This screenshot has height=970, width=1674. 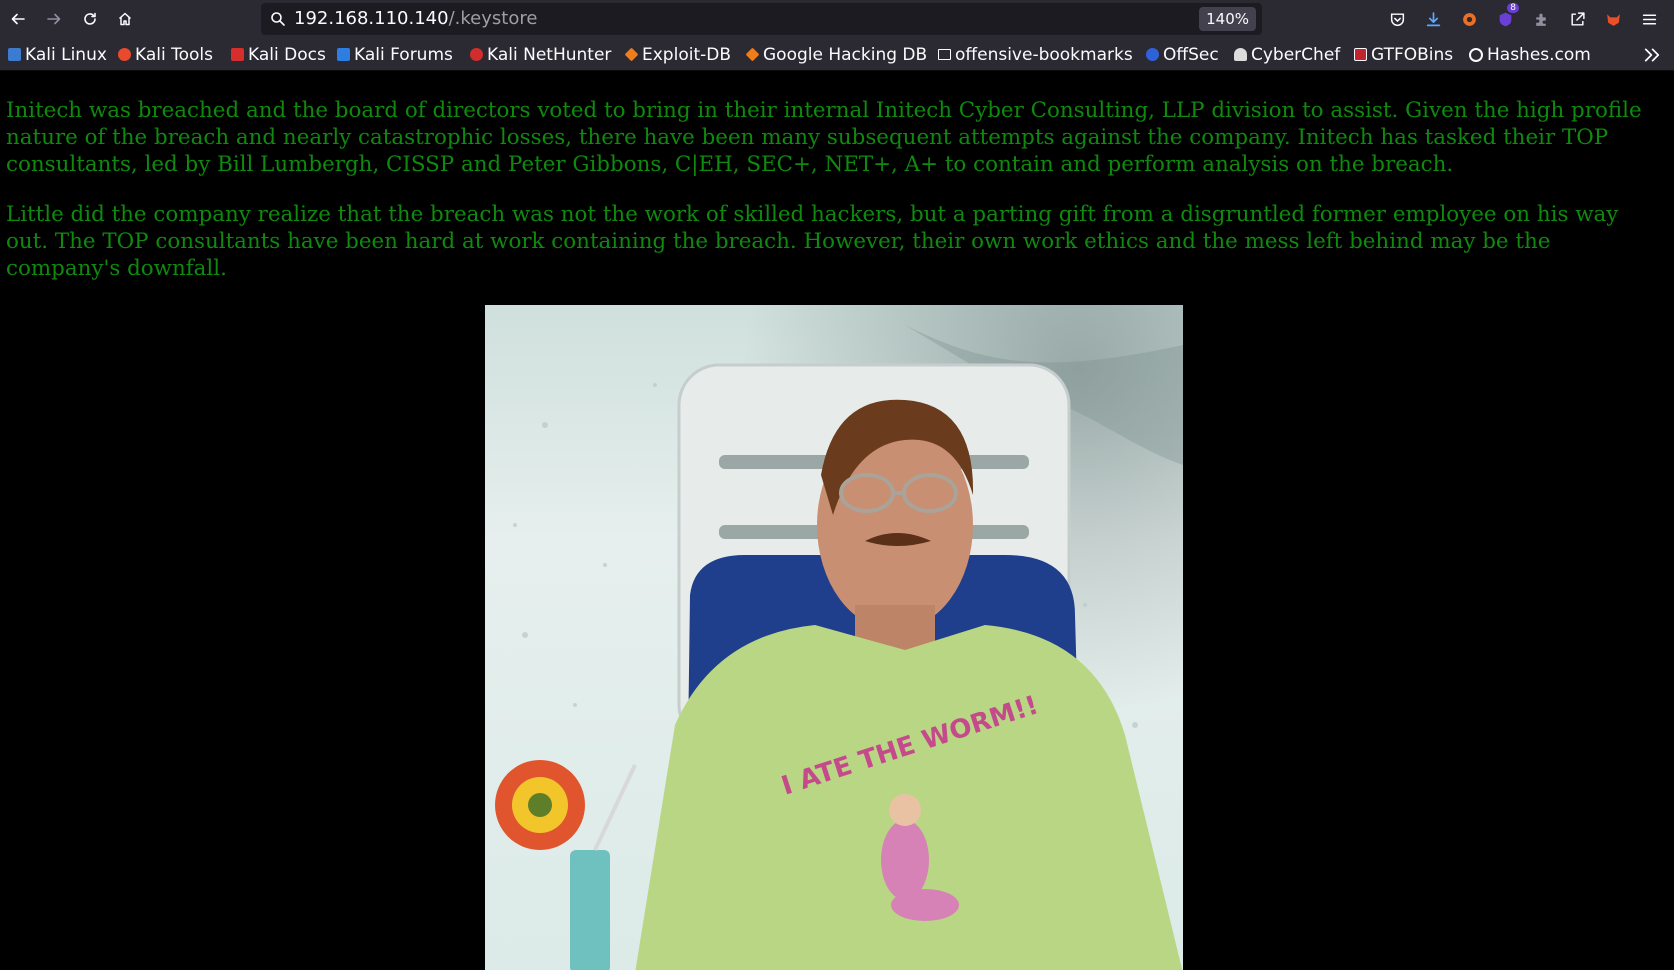 I want to click on puzzle-icon, so click(x=1540, y=19).